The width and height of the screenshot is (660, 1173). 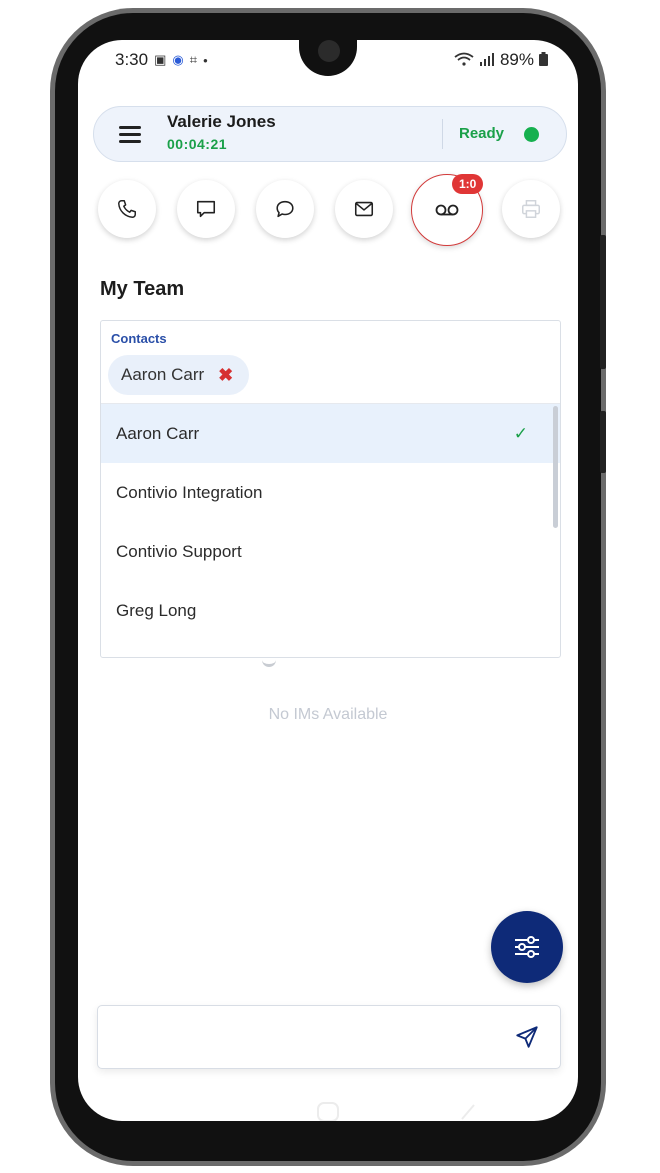 What do you see at coordinates (487, 60) in the screenshot?
I see `signal-icon` at bounding box center [487, 60].